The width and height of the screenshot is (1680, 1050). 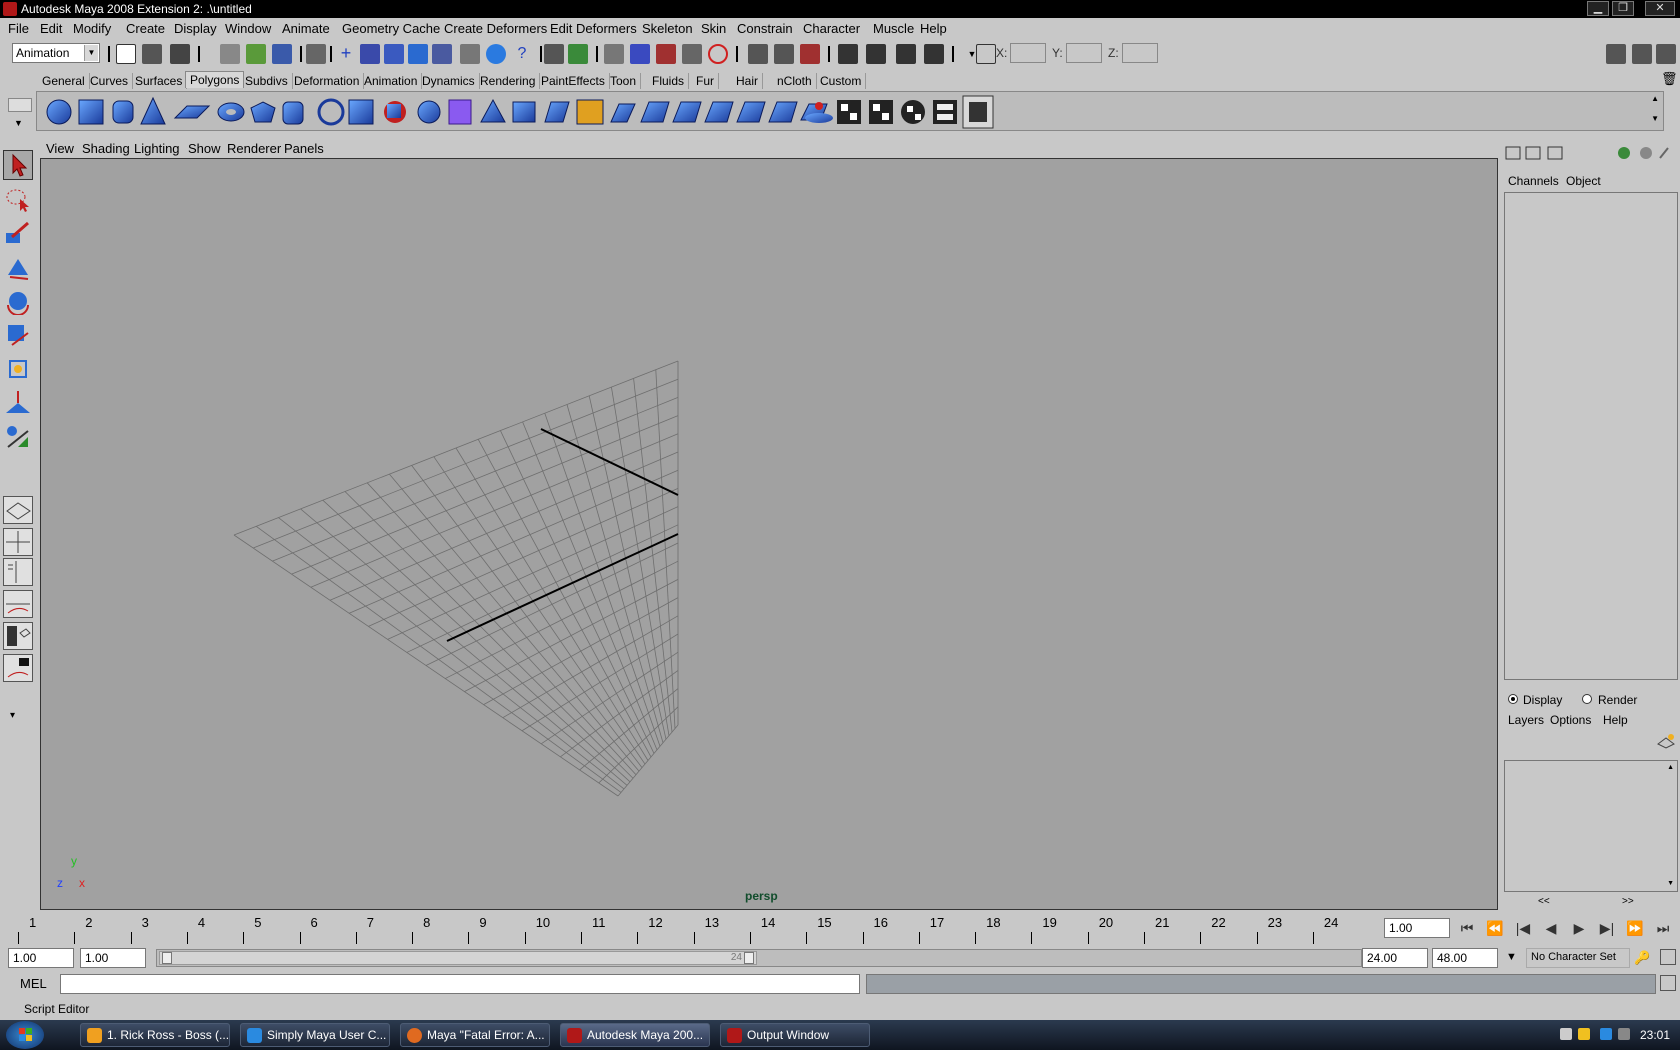 I want to click on spherical-mapping-icon, so click(x=913, y=112).